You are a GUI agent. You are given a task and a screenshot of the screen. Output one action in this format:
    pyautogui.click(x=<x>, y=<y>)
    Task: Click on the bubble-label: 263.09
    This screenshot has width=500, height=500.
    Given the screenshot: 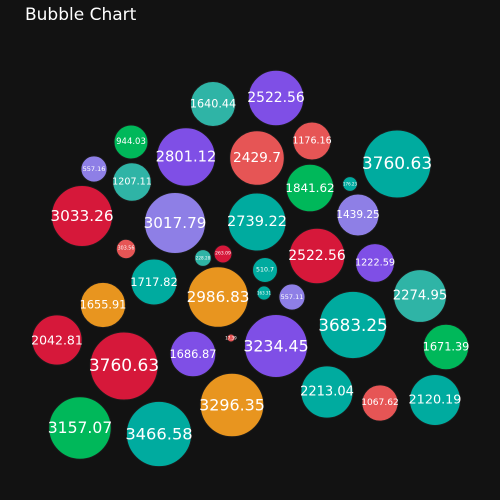 What is the action you would take?
    pyautogui.click(x=223, y=254)
    